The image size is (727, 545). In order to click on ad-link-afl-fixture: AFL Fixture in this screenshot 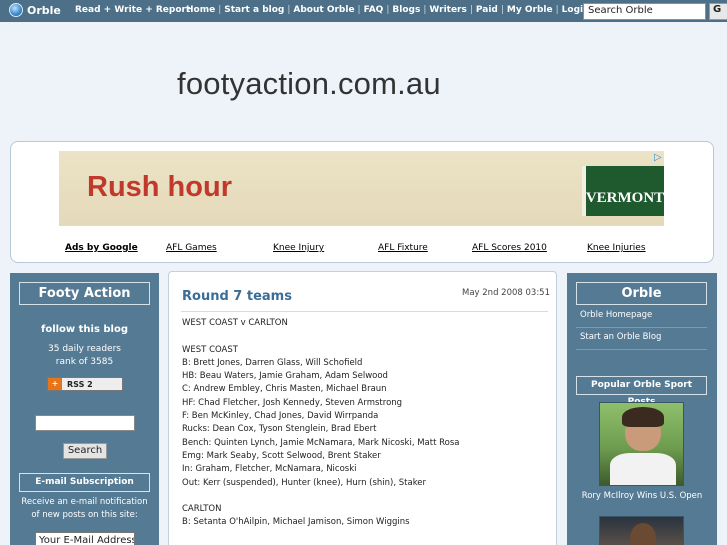, I will do `click(403, 248)`.